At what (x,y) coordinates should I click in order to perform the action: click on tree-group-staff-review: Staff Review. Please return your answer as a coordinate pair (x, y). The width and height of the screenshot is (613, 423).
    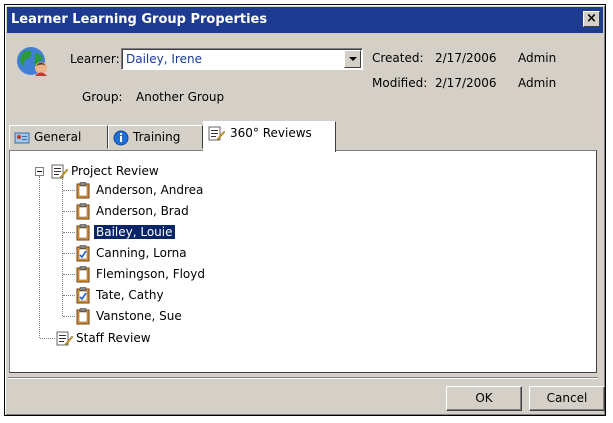
    Looking at the image, I should click on (104, 338).